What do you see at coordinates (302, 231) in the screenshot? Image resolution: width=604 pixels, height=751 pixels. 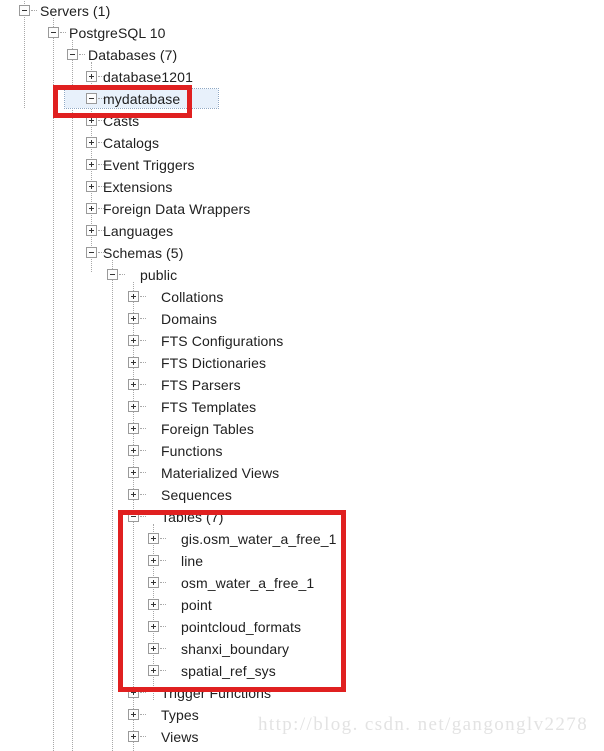 I see `tree-node: Languages` at bounding box center [302, 231].